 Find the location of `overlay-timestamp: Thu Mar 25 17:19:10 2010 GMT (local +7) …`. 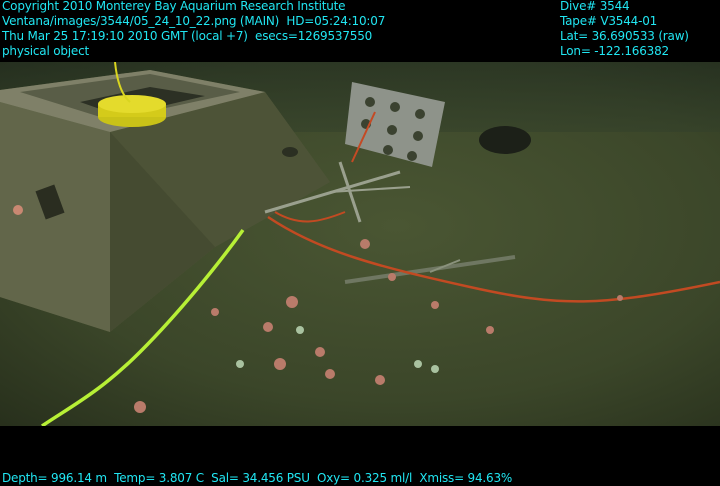

overlay-timestamp: Thu Mar 25 17:19:10 2010 GMT (local +7) … is located at coordinates (187, 36).